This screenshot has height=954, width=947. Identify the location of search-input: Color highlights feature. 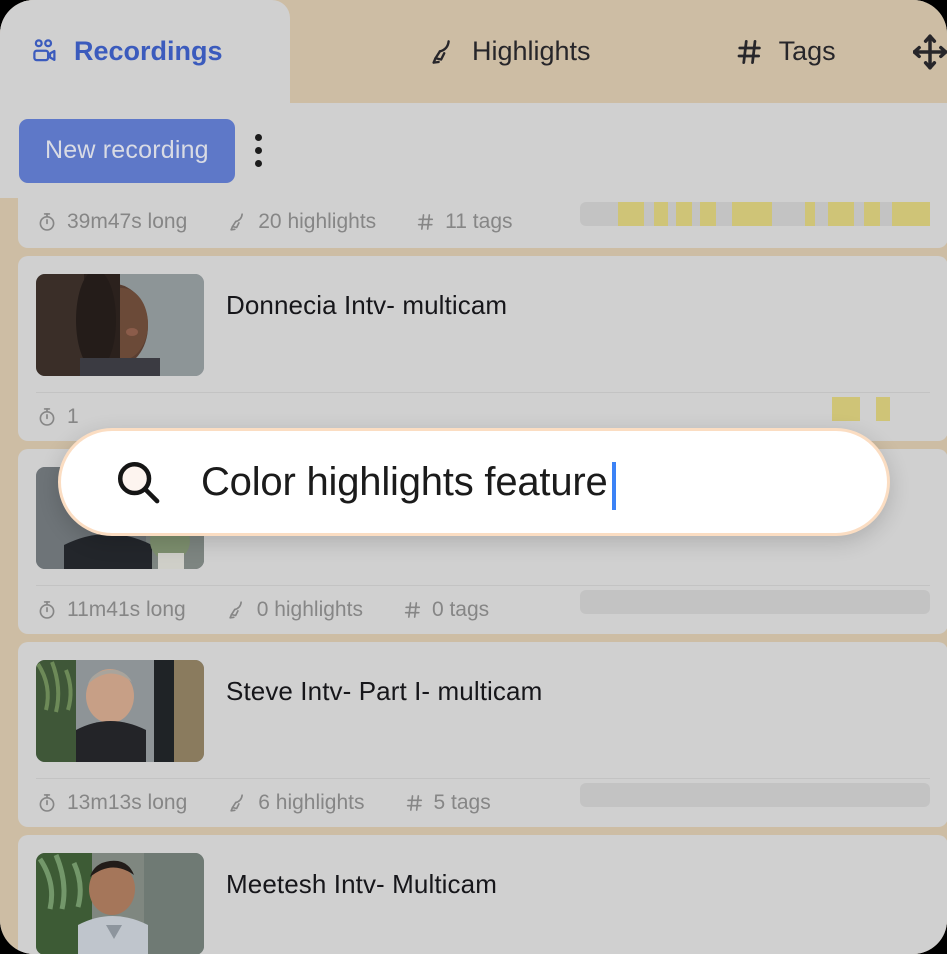
(408, 484).